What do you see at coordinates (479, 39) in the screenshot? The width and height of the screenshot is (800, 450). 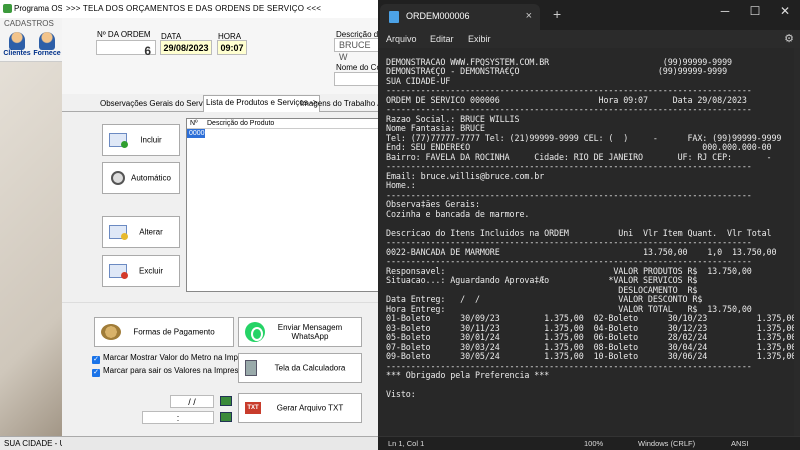 I see `menu-exibir: Exibir` at bounding box center [479, 39].